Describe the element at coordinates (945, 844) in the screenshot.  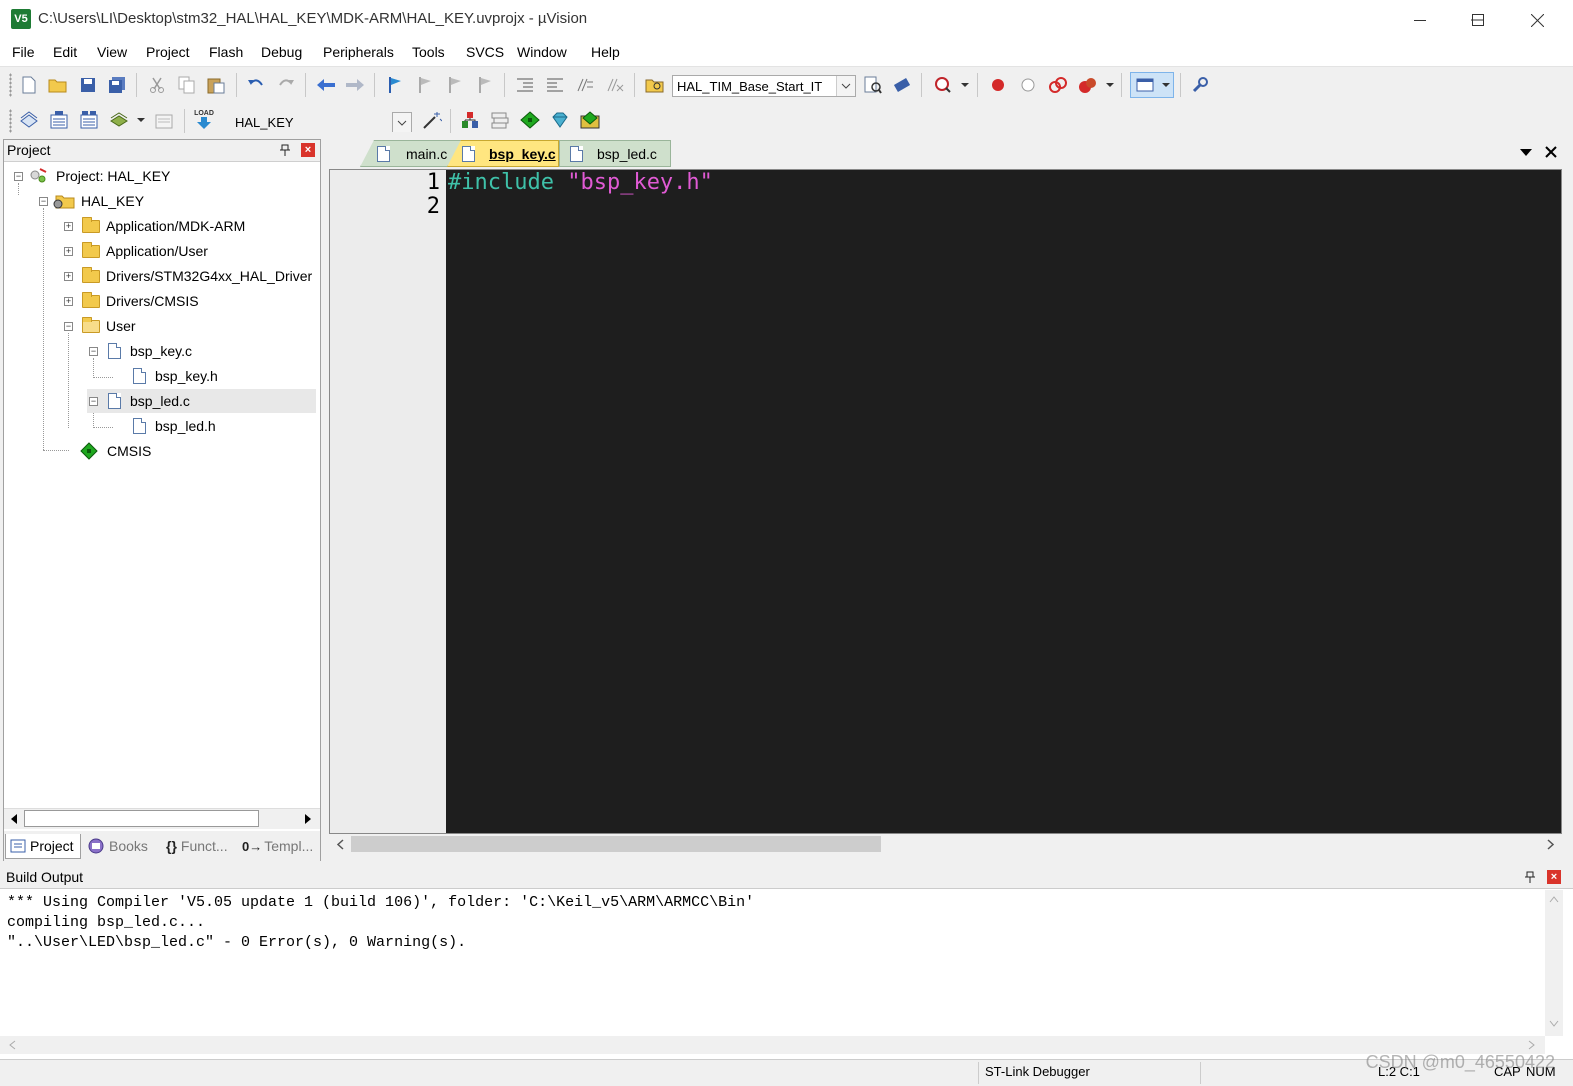
I see `editor-horizontal-scrollbar` at that location.